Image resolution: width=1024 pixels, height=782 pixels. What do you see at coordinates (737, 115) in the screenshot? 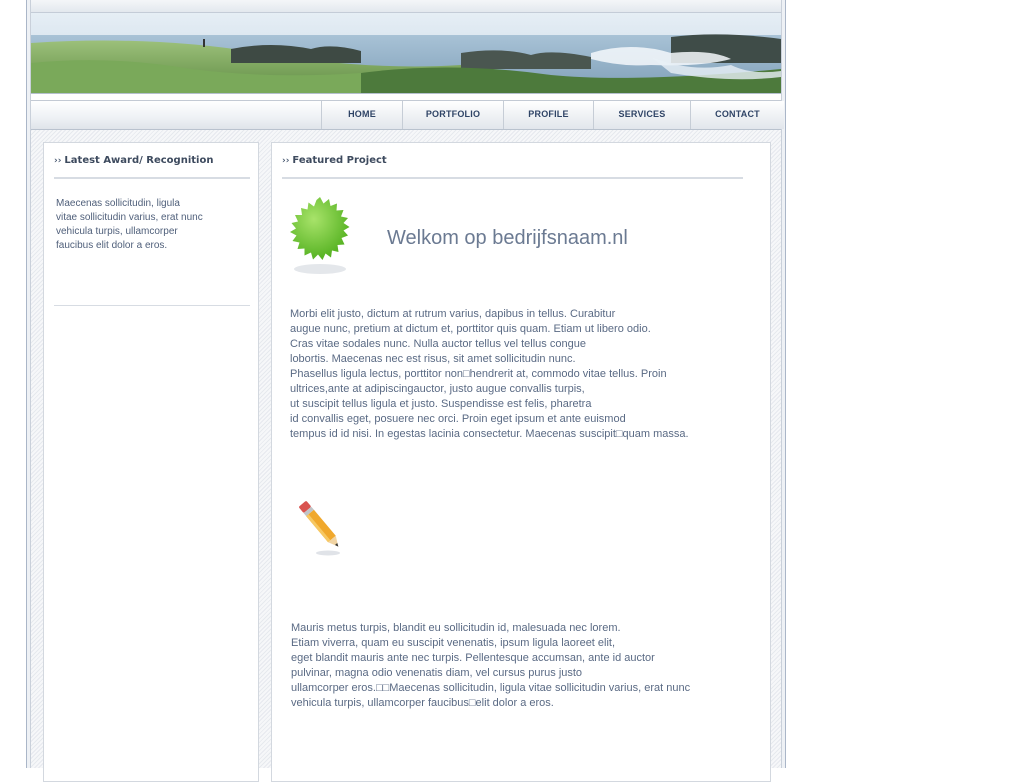
I see `nav-contact: CONTACT` at bounding box center [737, 115].